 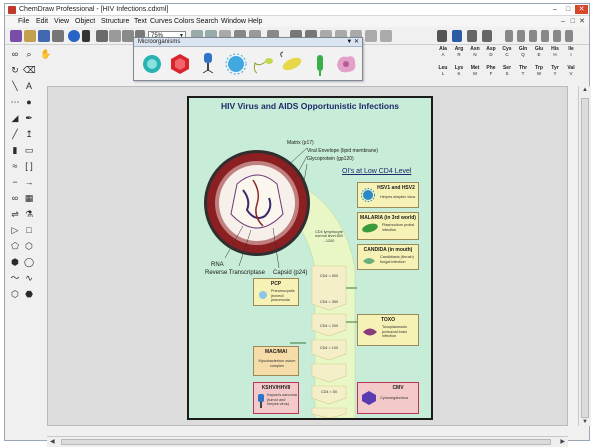 I want to click on menu-view: View, so click(x=61, y=21).